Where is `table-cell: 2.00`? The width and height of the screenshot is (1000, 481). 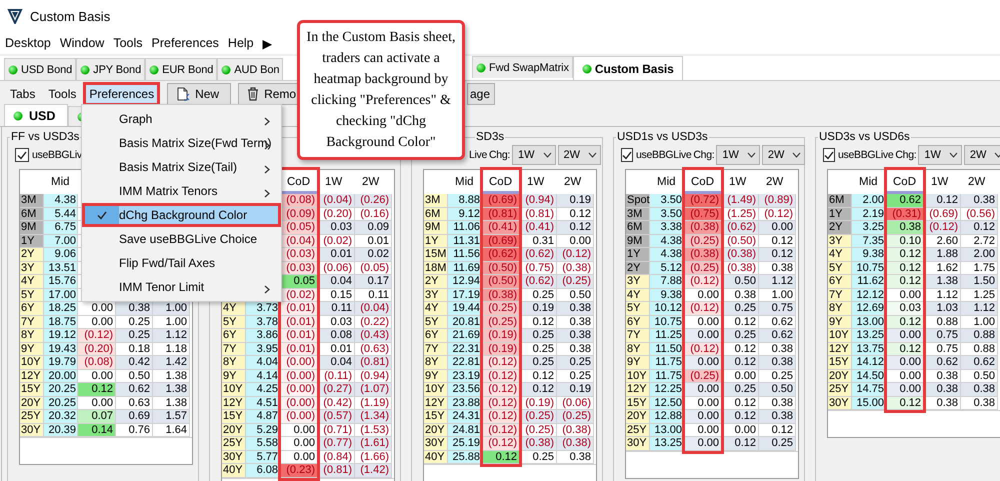
table-cell: 2.00 is located at coordinates (979, 255).